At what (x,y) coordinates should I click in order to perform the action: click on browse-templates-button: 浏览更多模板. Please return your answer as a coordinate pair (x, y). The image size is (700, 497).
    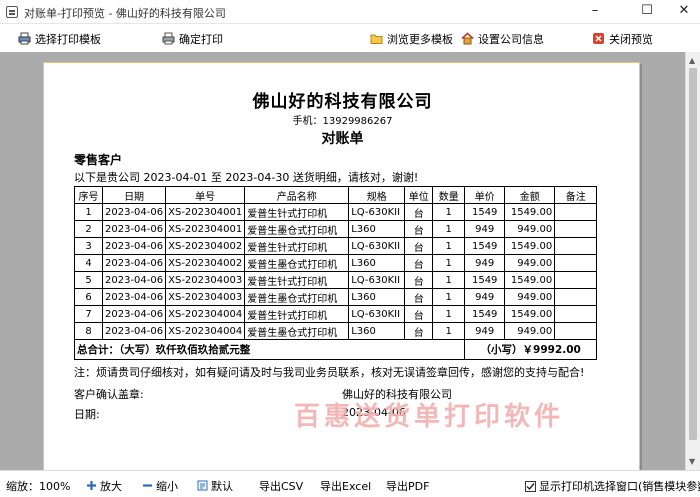
    Looking at the image, I should click on (411, 40).